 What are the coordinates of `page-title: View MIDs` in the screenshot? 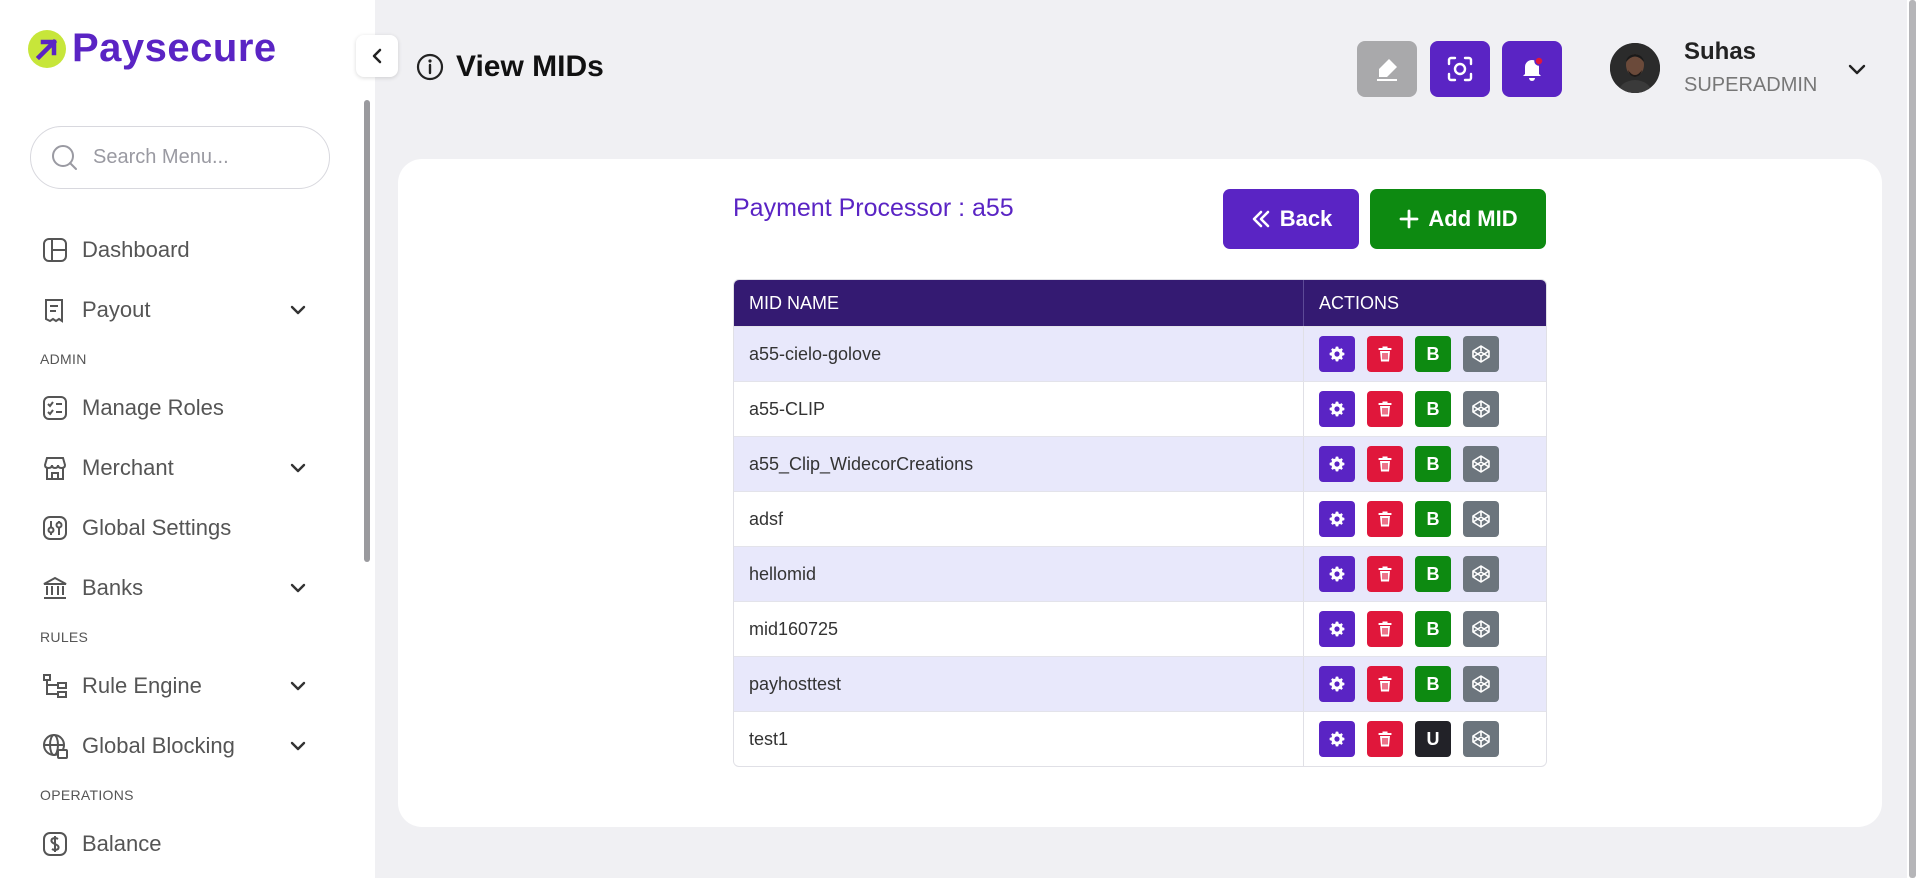 It's located at (510, 67).